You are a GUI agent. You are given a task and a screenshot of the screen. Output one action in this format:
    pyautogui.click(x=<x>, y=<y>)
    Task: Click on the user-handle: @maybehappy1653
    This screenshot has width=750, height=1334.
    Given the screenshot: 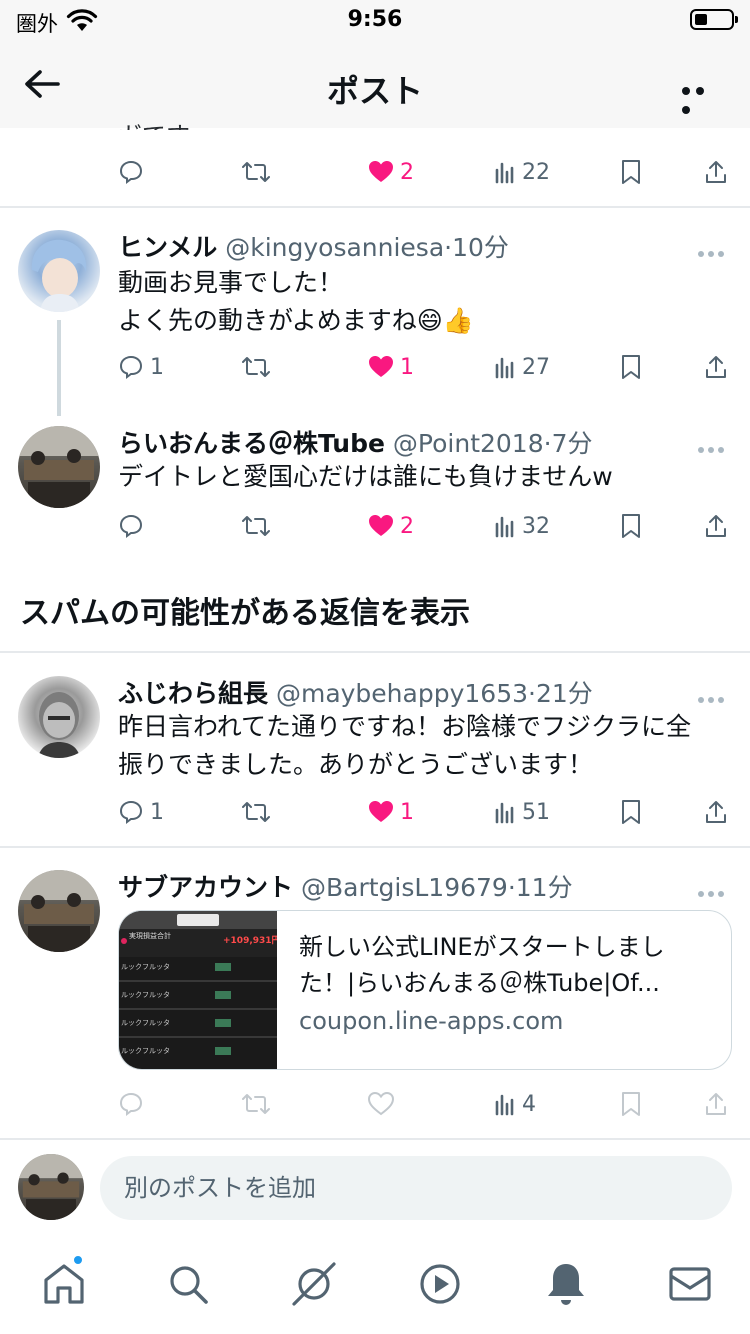 What is the action you would take?
    pyautogui.click(x=402, y=693)
    